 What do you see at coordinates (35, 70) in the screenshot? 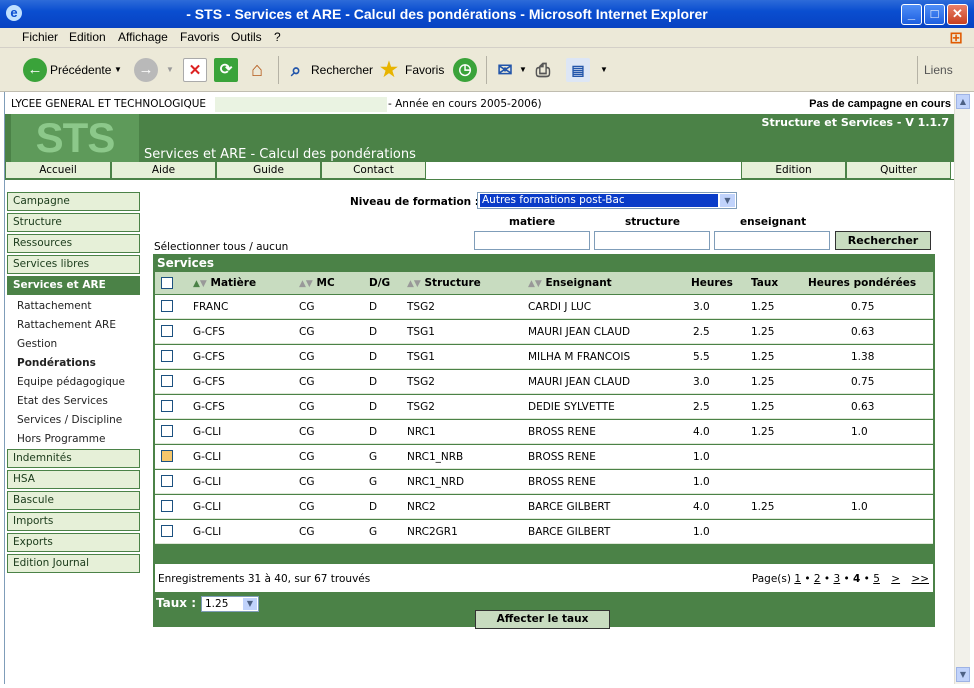
I see `back-arrow-icon: ←` at bounding box center [35, 70].